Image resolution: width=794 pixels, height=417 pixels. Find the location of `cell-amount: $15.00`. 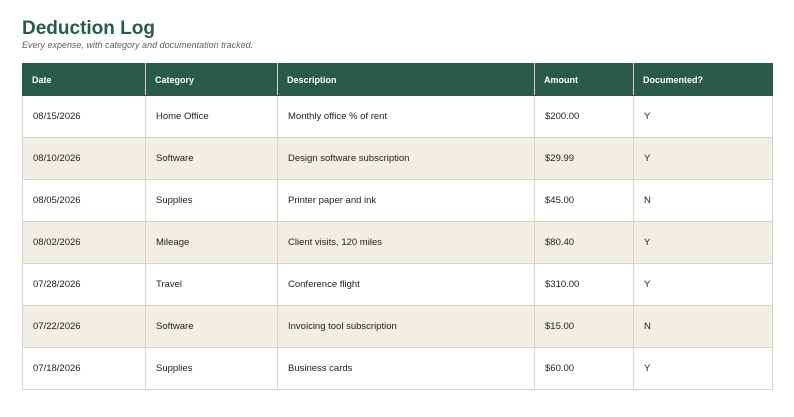

cell-amount: $15.00 is located at coordinates (584, 326).